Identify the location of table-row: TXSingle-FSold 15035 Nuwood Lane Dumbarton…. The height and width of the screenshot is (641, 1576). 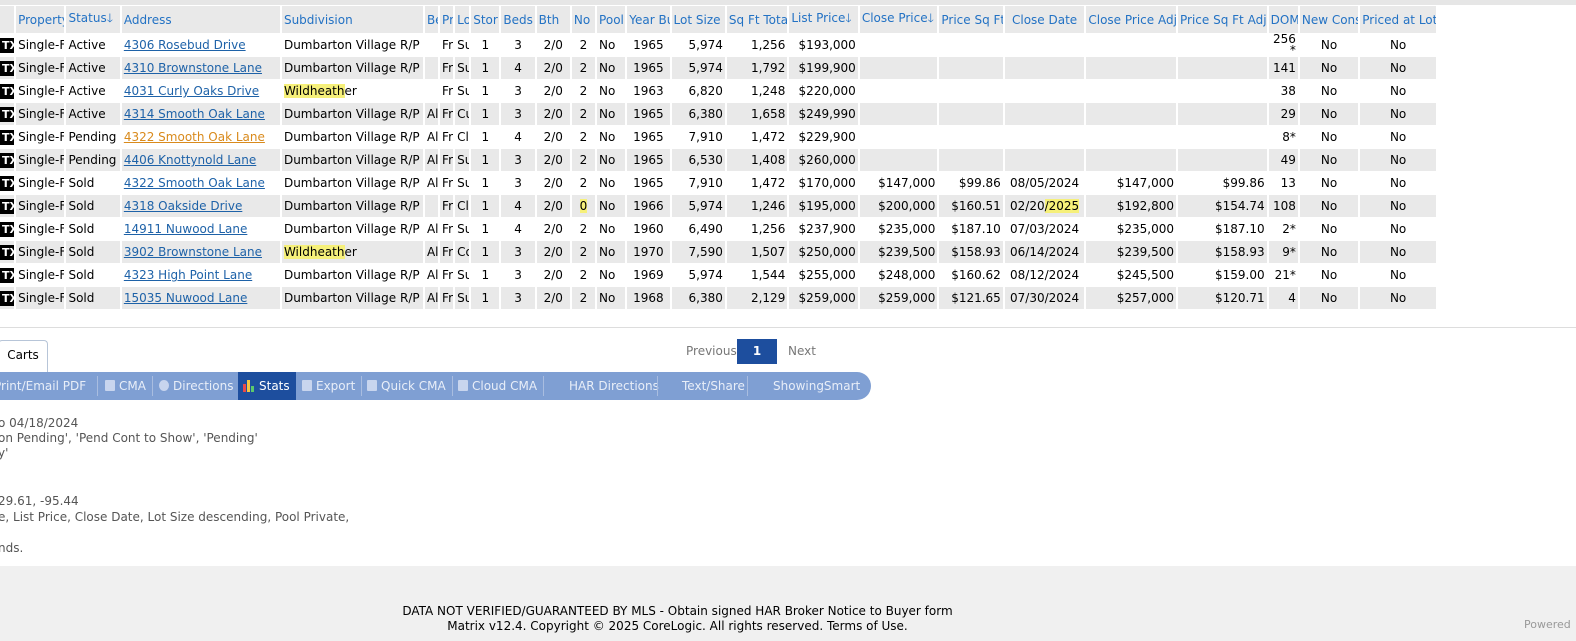
(718, 298).